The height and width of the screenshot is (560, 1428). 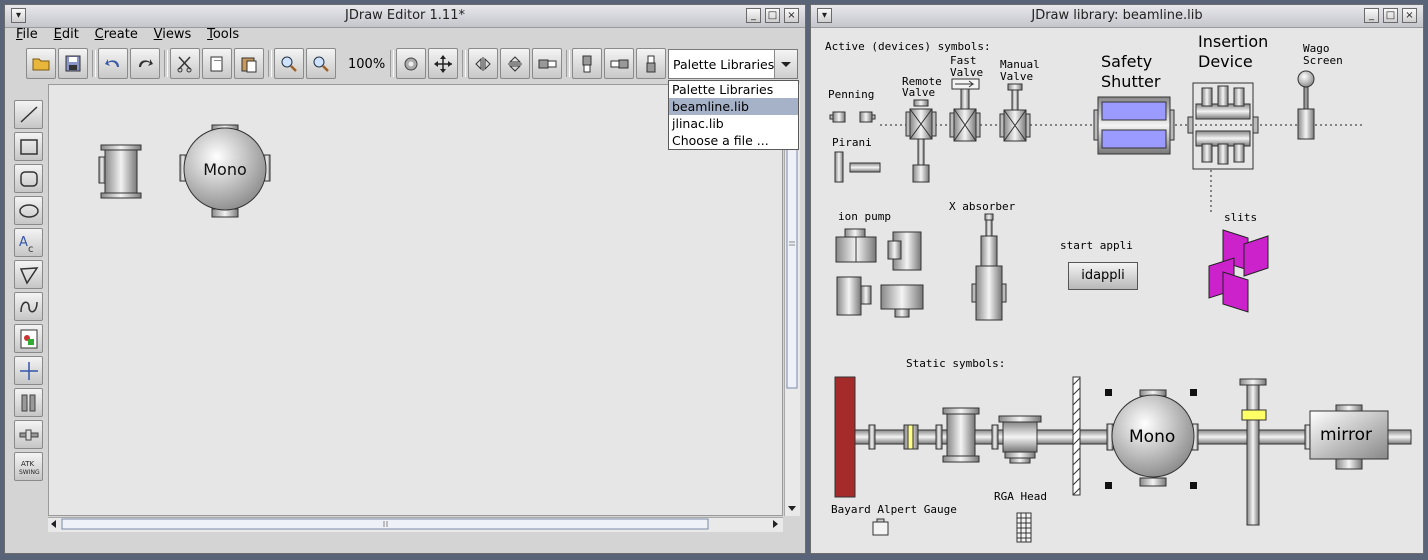 What do you see at coordinates (41, 63) in the screenshot?
I see `open-folder-icon` at bounding box center [41, 63].